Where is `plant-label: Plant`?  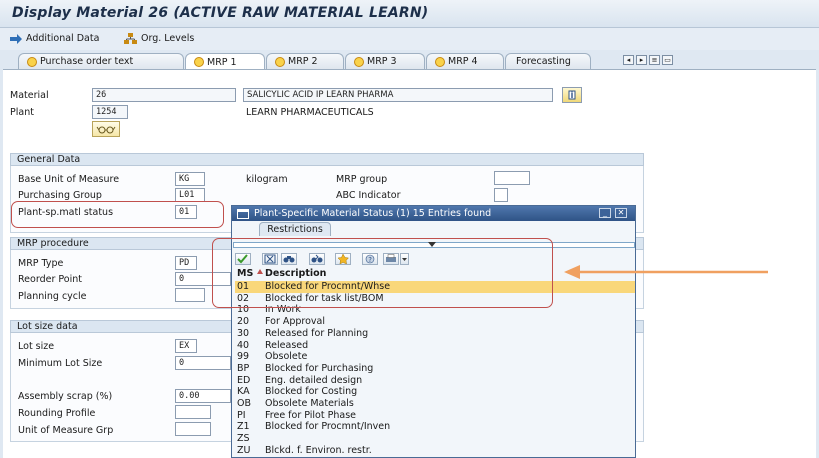 plant-label: Plant is located at coordinates (22, 112).